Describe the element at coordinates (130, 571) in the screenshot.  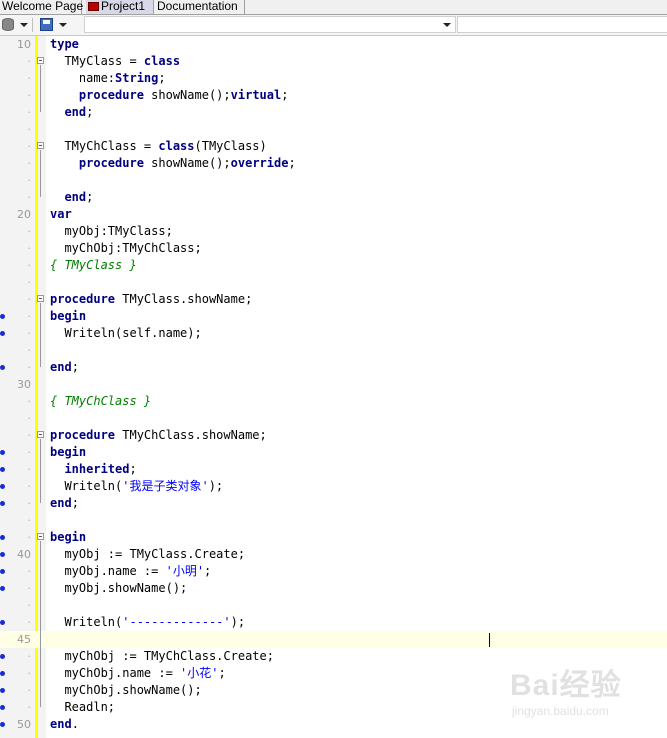
I see `code-text: myObj.name := '小明';` at that location.